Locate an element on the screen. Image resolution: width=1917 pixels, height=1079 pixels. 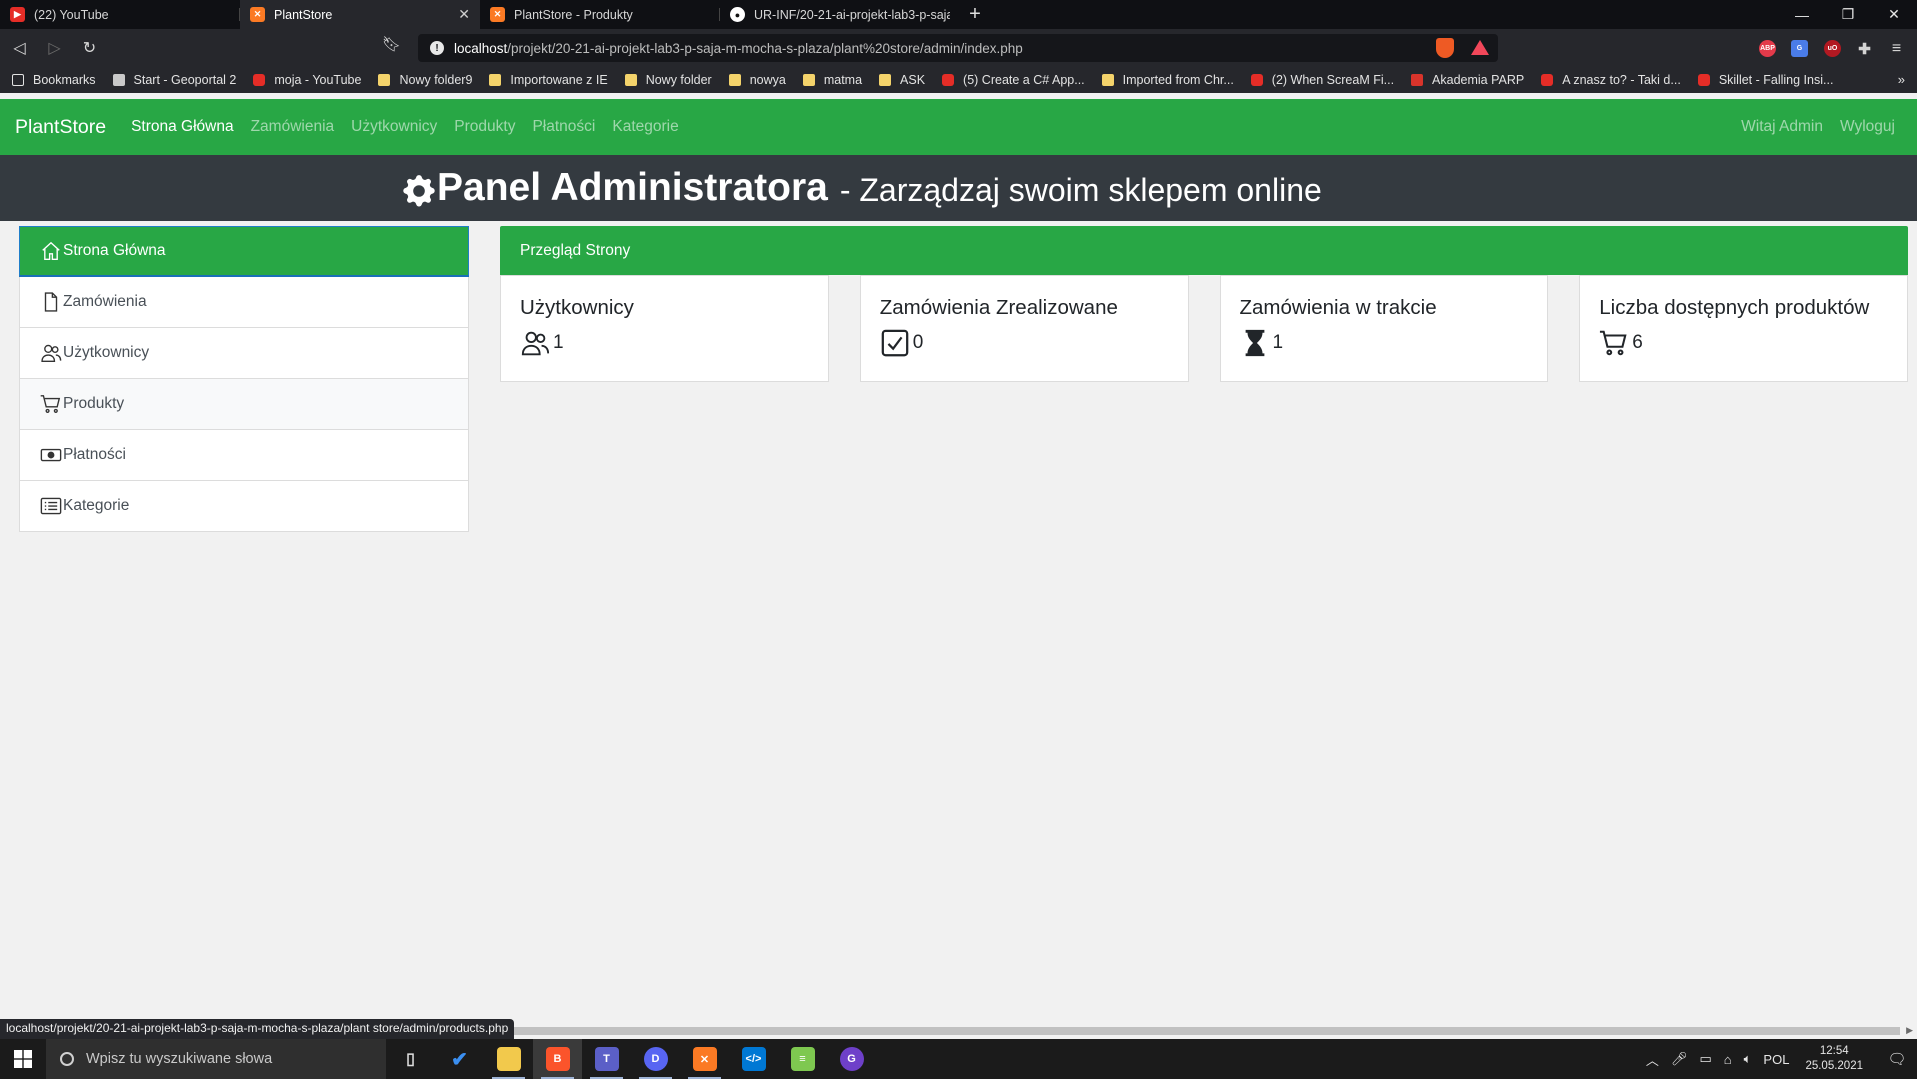
house-icon is located at coordinates (51, 251).